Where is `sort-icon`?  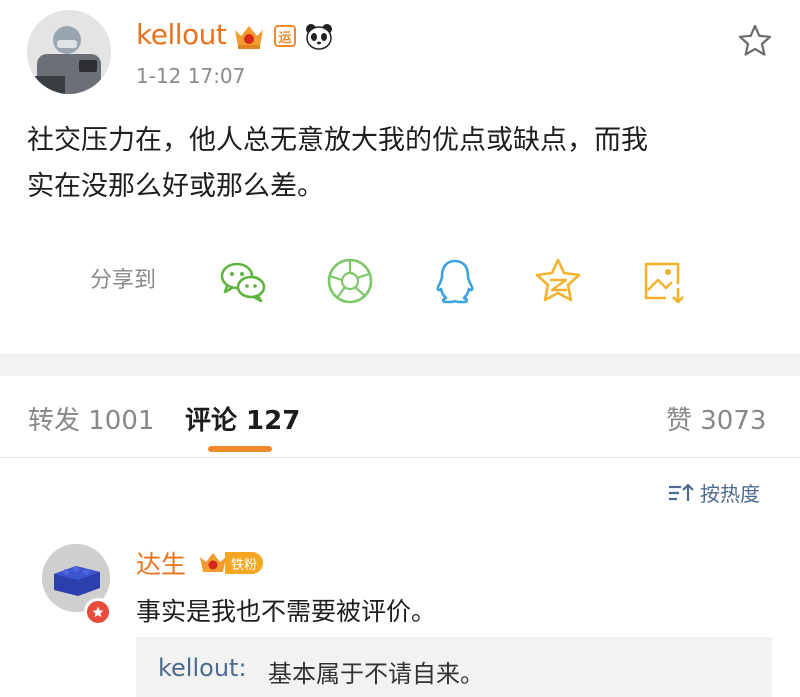
sort-icon is located at coordinates (681, 492).